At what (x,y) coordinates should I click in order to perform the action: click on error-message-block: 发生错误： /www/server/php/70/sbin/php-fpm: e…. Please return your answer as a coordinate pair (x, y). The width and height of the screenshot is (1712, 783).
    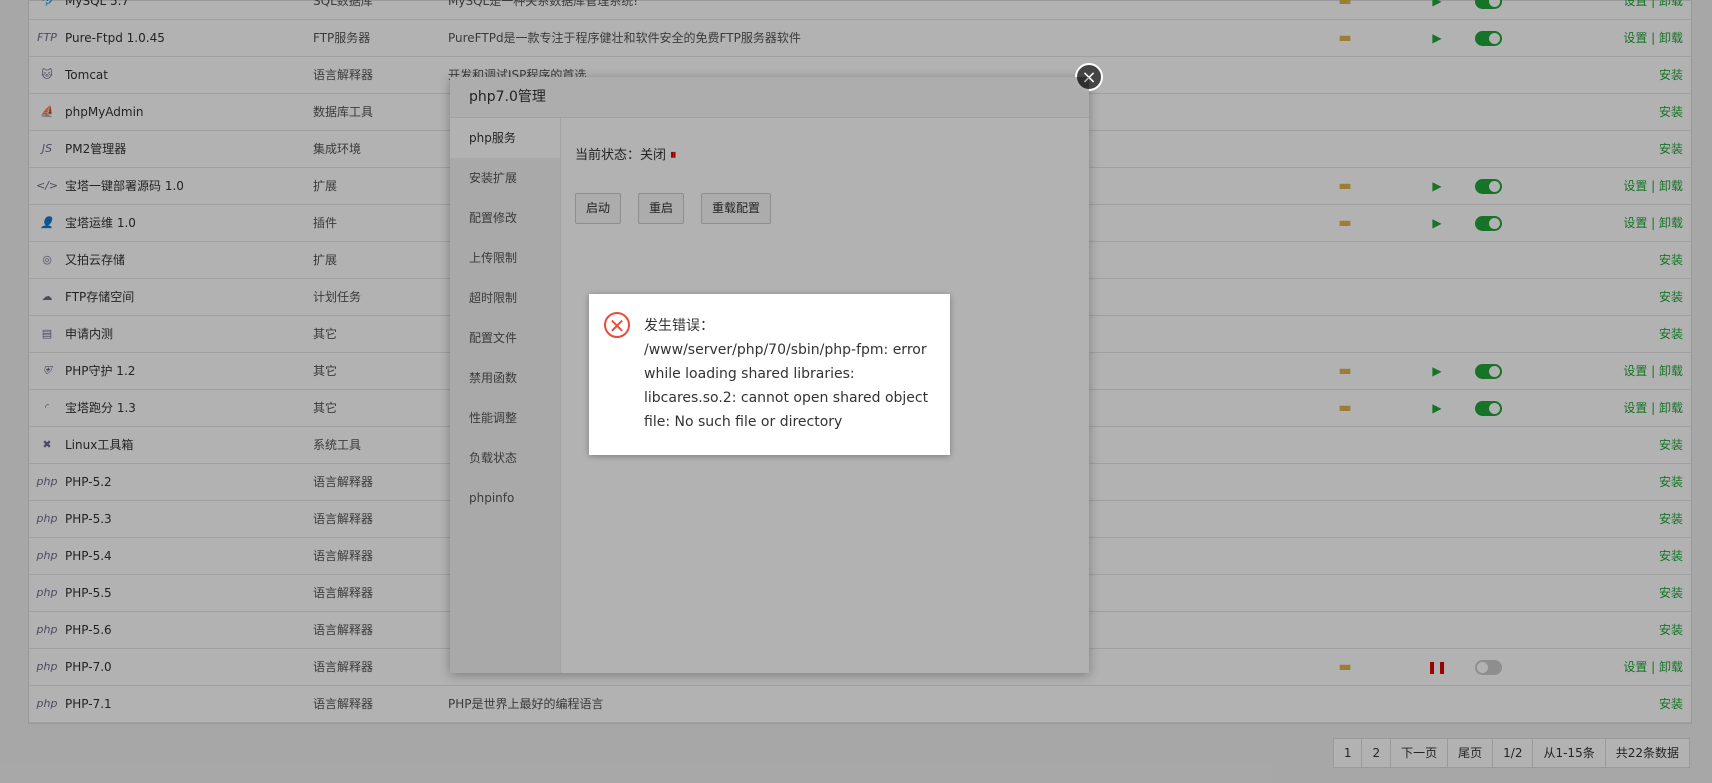
    Looking at the image, I should click on (789, 374).